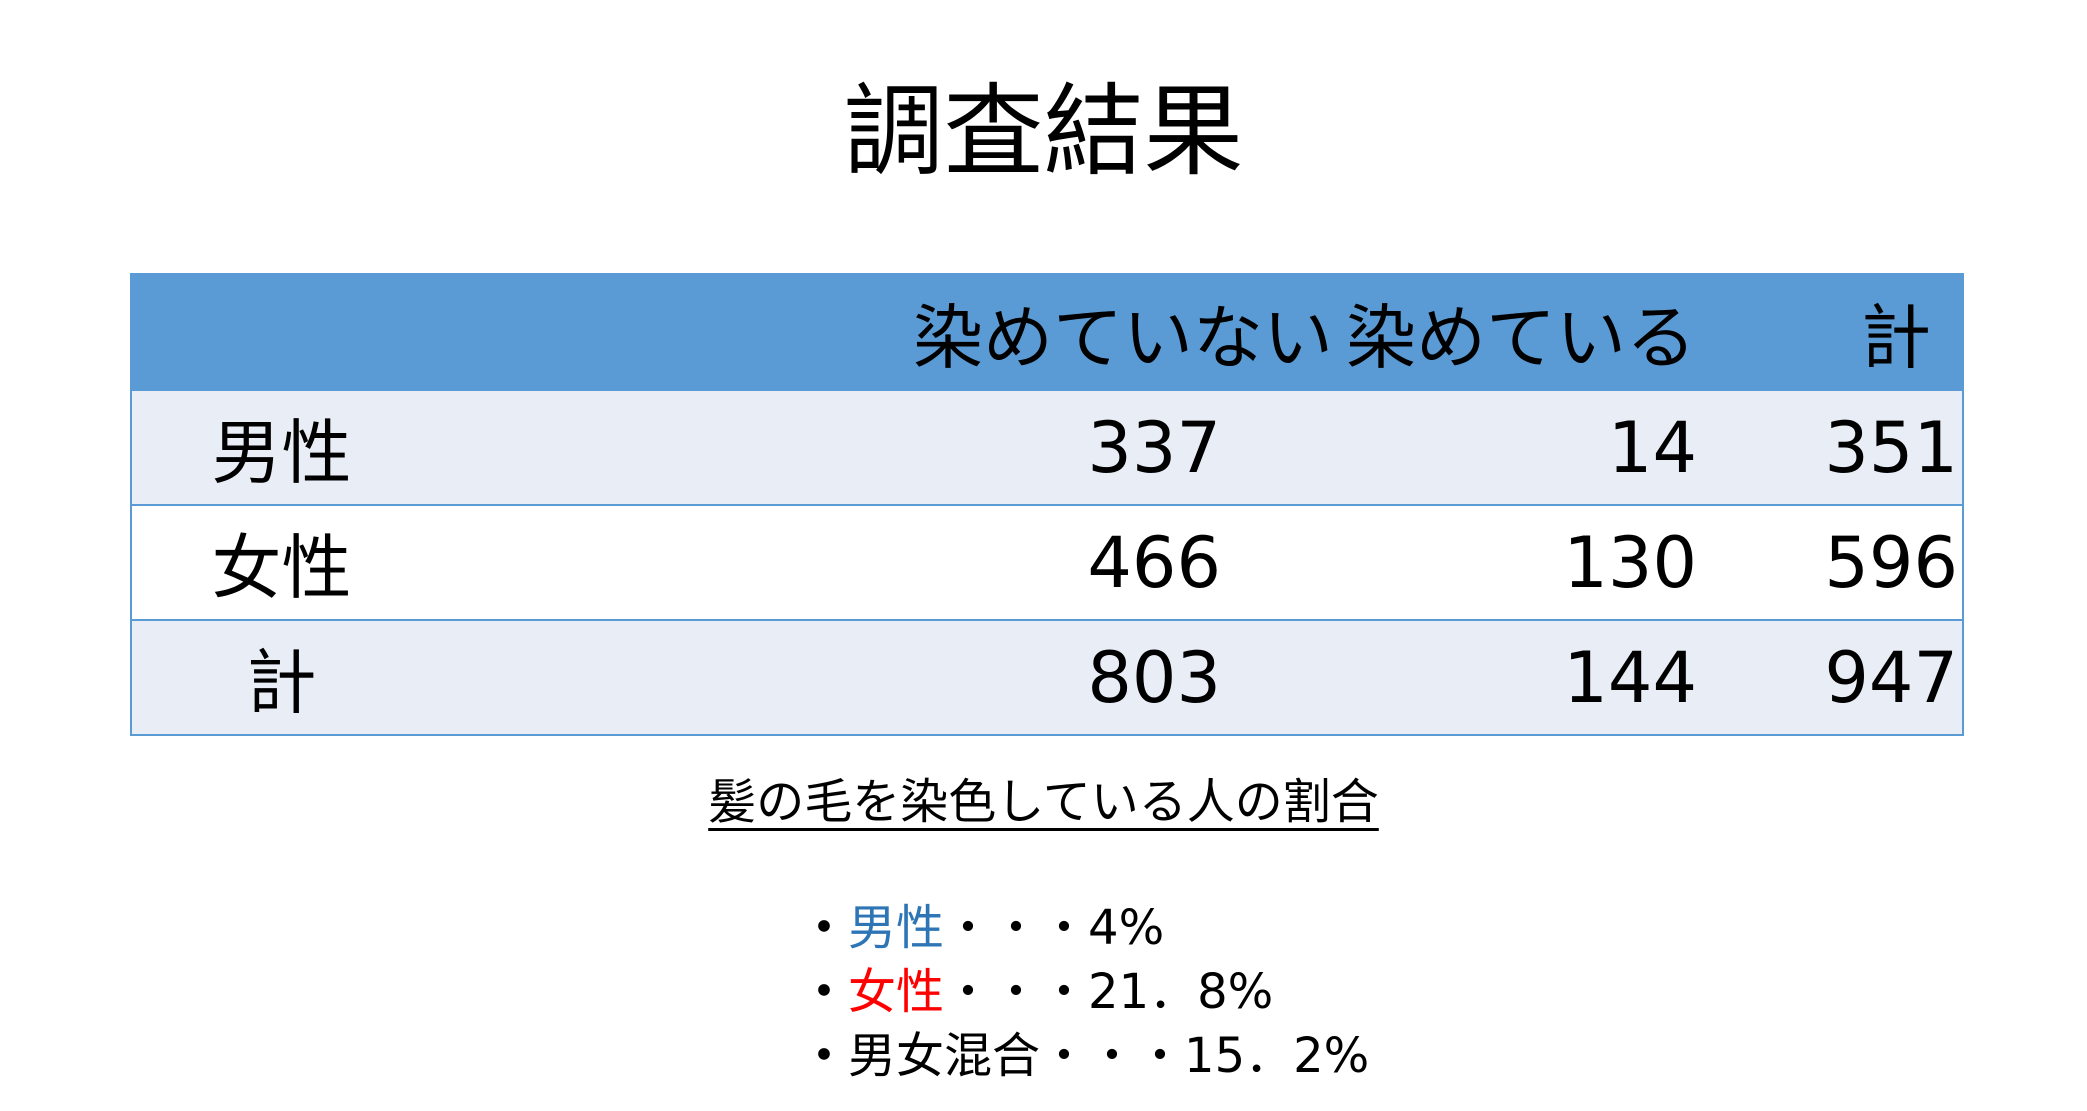  What do you see at coordinates (1109, 992) in the screenshot?
I see `ratio-value-female: ・・・21．8%` at bounding box center [1109, 992].